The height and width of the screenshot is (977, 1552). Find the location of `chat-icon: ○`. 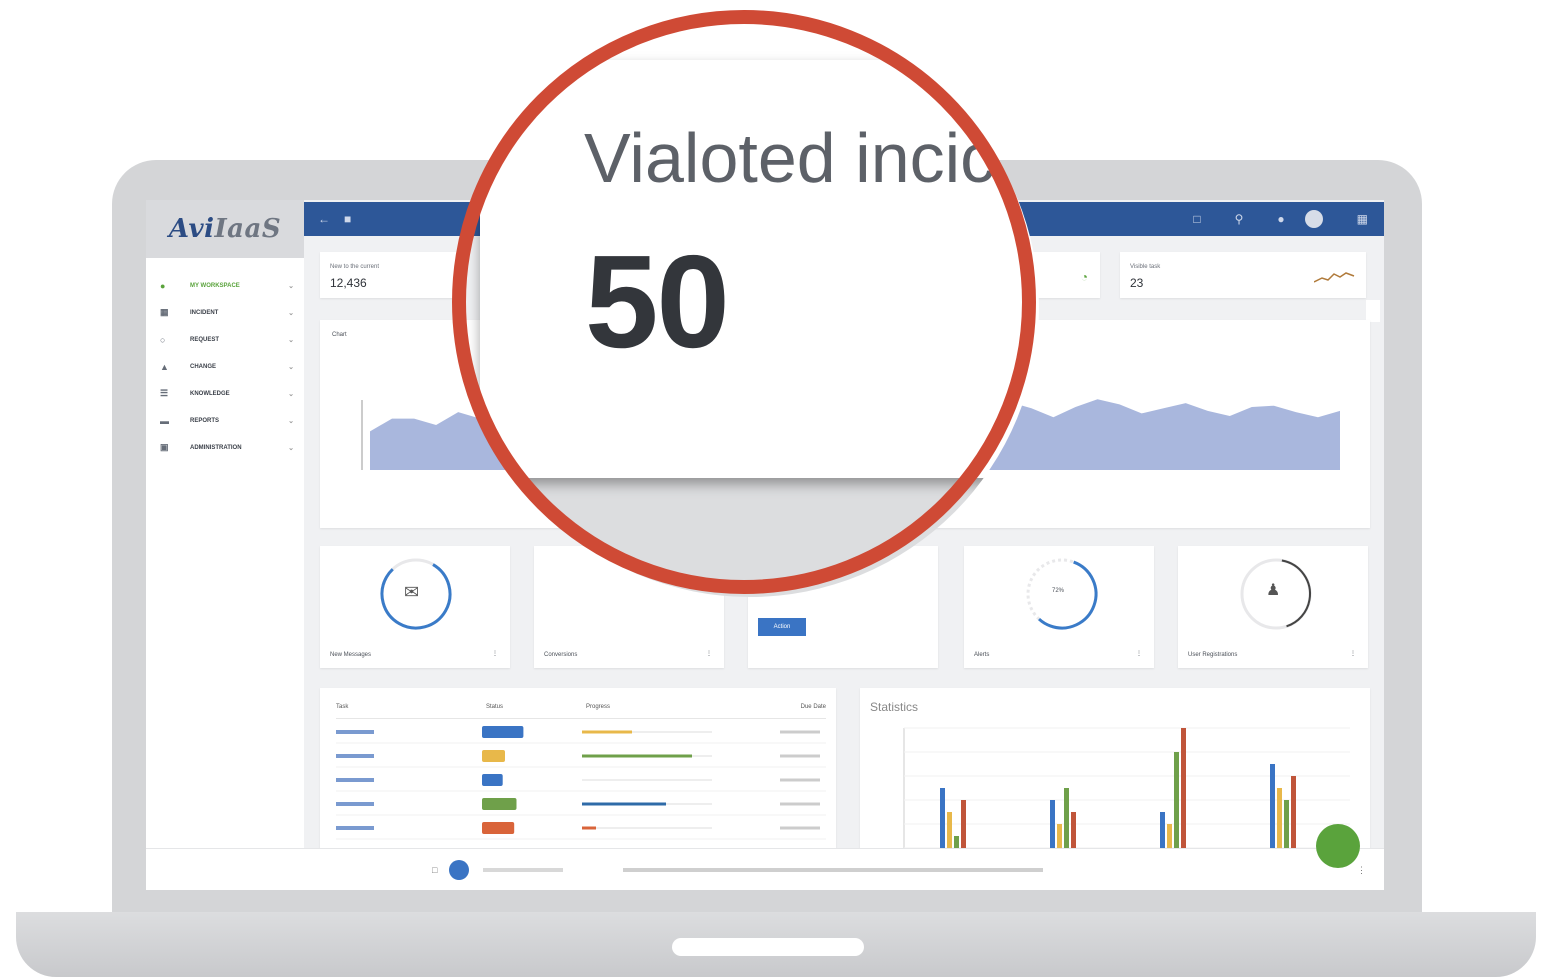

chat-icon: ○ is located at coordinates (163, 339).